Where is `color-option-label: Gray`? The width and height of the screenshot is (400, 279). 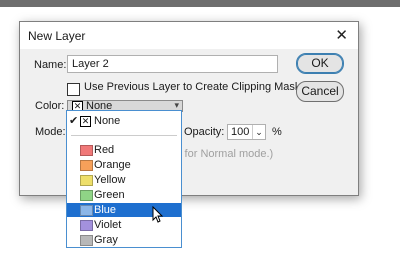
color-option-label: Gray is located at coordinates (106, 240).